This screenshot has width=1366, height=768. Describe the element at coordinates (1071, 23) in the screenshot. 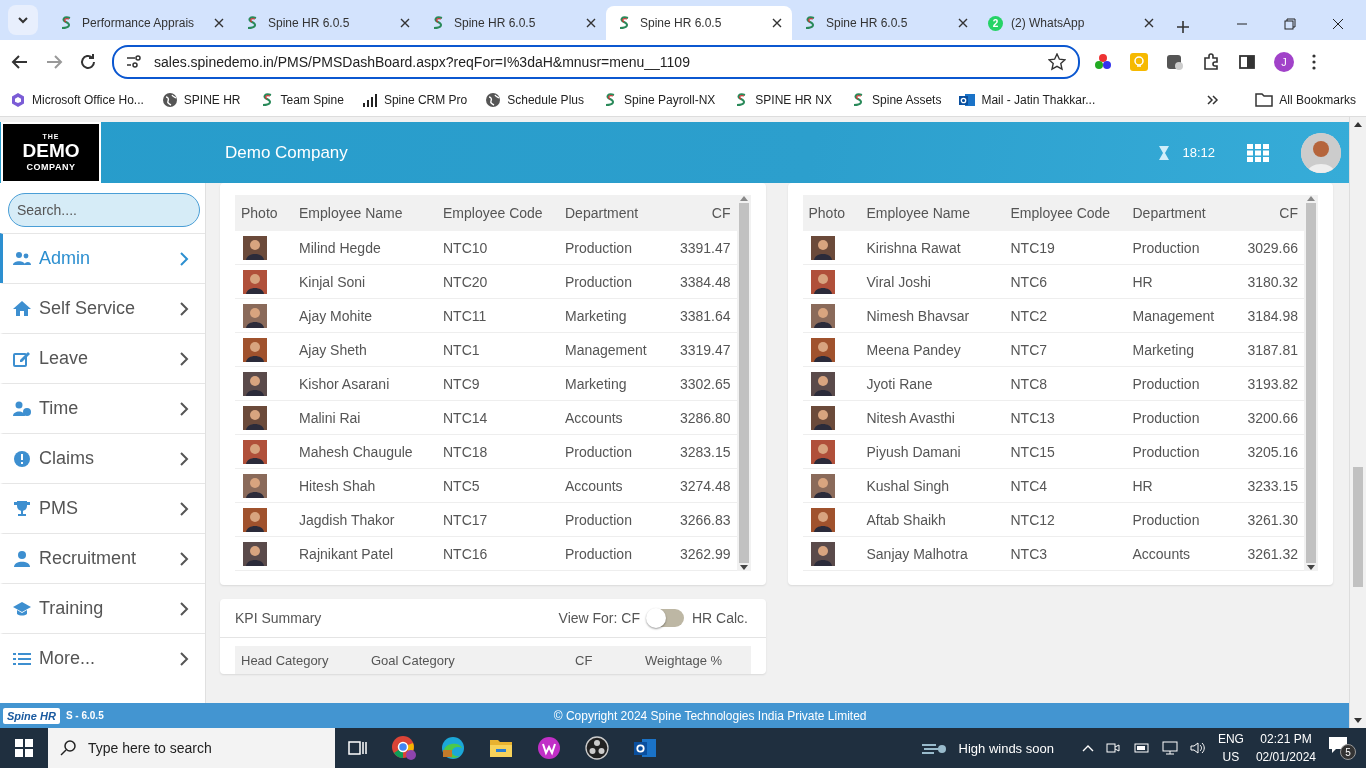

I see `browser-tab: 2 (2) WhatsApp` at that location.